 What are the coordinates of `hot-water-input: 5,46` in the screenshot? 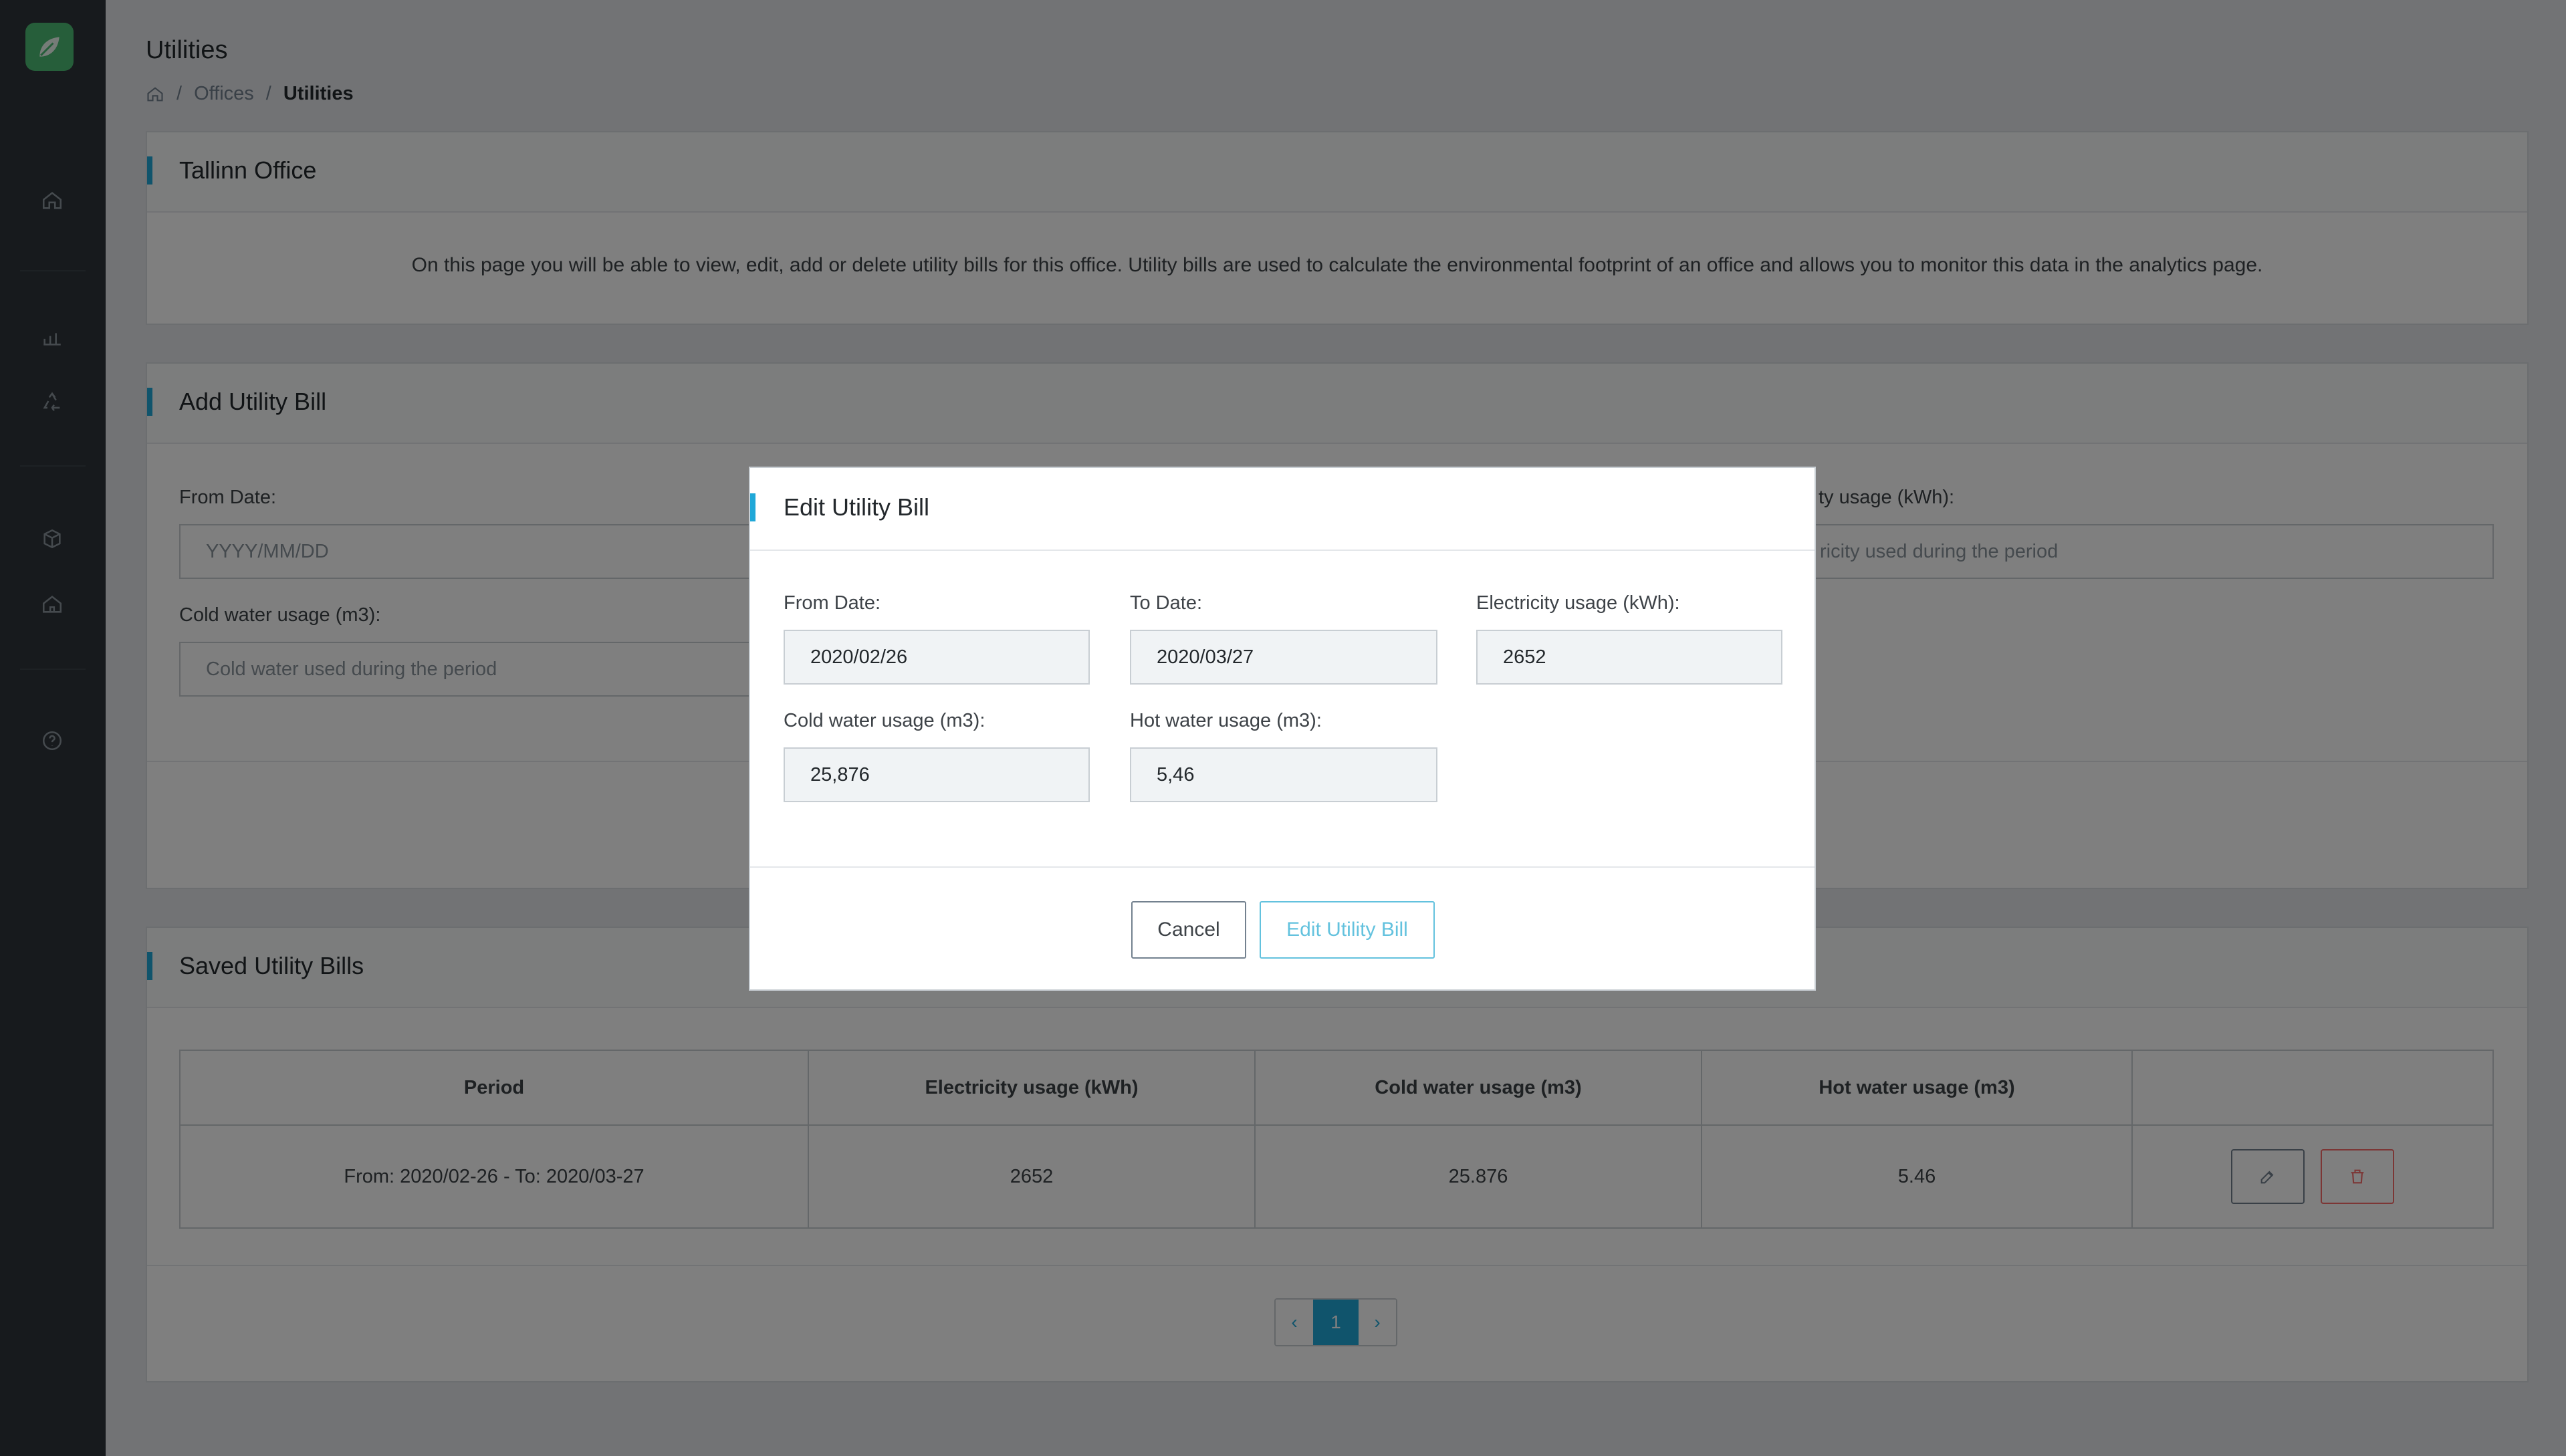 It's located at (1283, 774).